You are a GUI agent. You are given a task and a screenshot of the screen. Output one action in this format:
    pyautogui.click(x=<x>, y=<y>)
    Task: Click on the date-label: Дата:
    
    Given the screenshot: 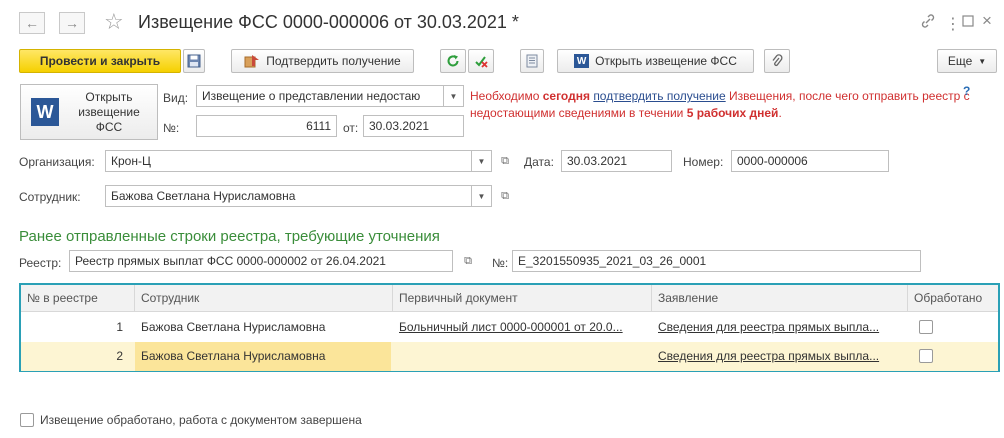 What is the action you would take?
    pyautogui.click(x=539, y=162)
    